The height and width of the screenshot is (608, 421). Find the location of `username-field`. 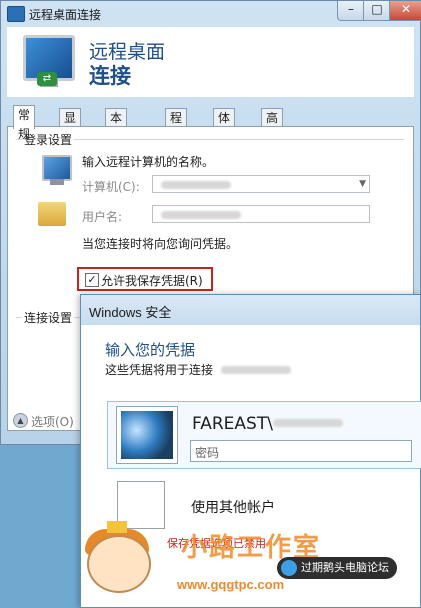

username-field is located at coordinates (261, 214).